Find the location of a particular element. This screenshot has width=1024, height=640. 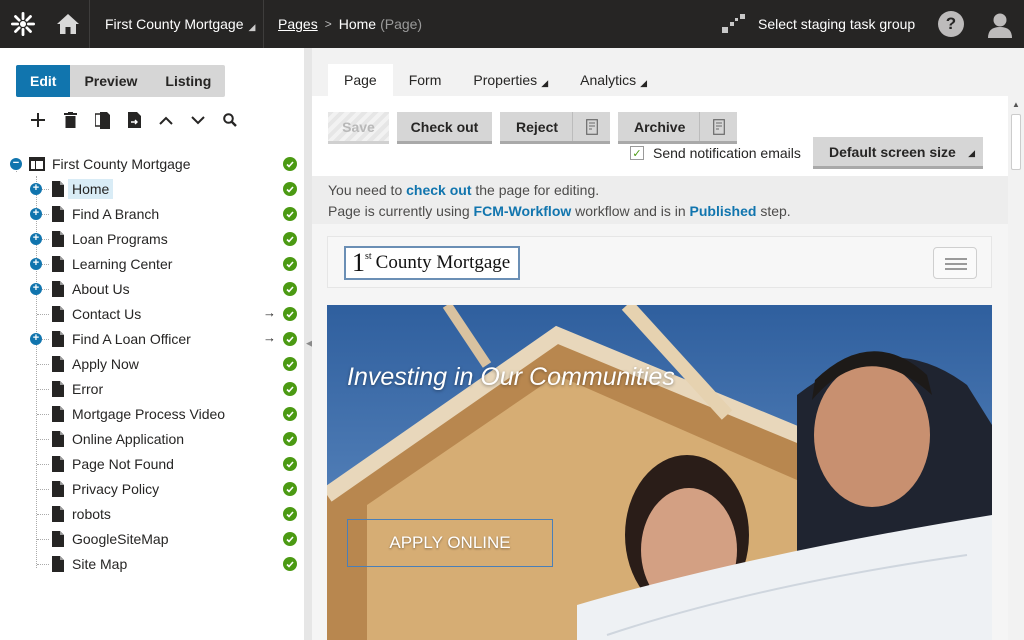

staging-task-group-selector: Select staging task group is located at coordinates (817, 24).